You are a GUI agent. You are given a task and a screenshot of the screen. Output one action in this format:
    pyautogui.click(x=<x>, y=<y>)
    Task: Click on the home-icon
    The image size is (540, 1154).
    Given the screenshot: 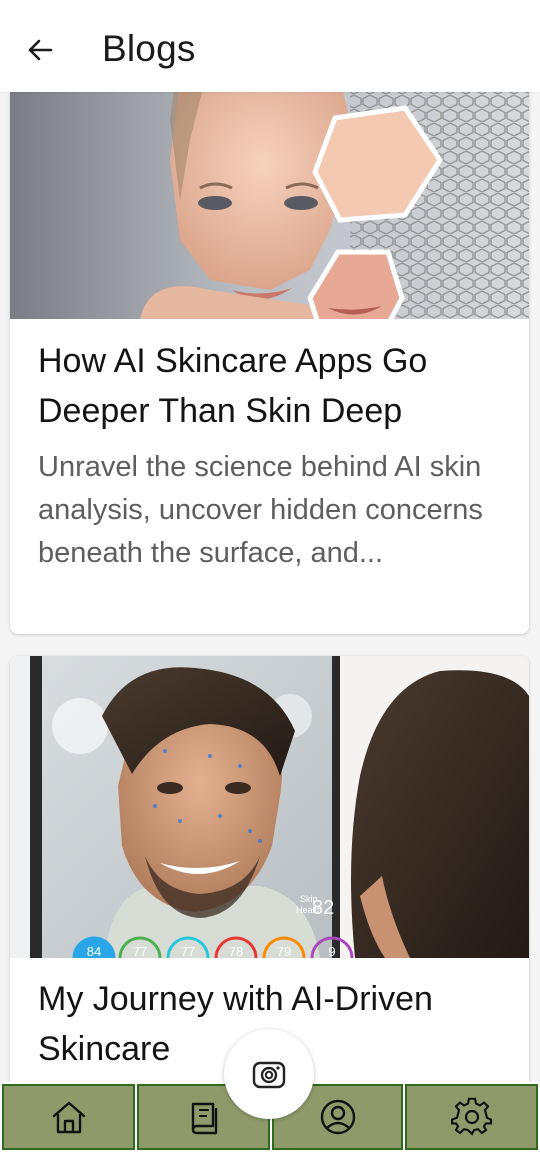 What is the action you would take?
    pyautogui.click(x=68, y=1117)
    